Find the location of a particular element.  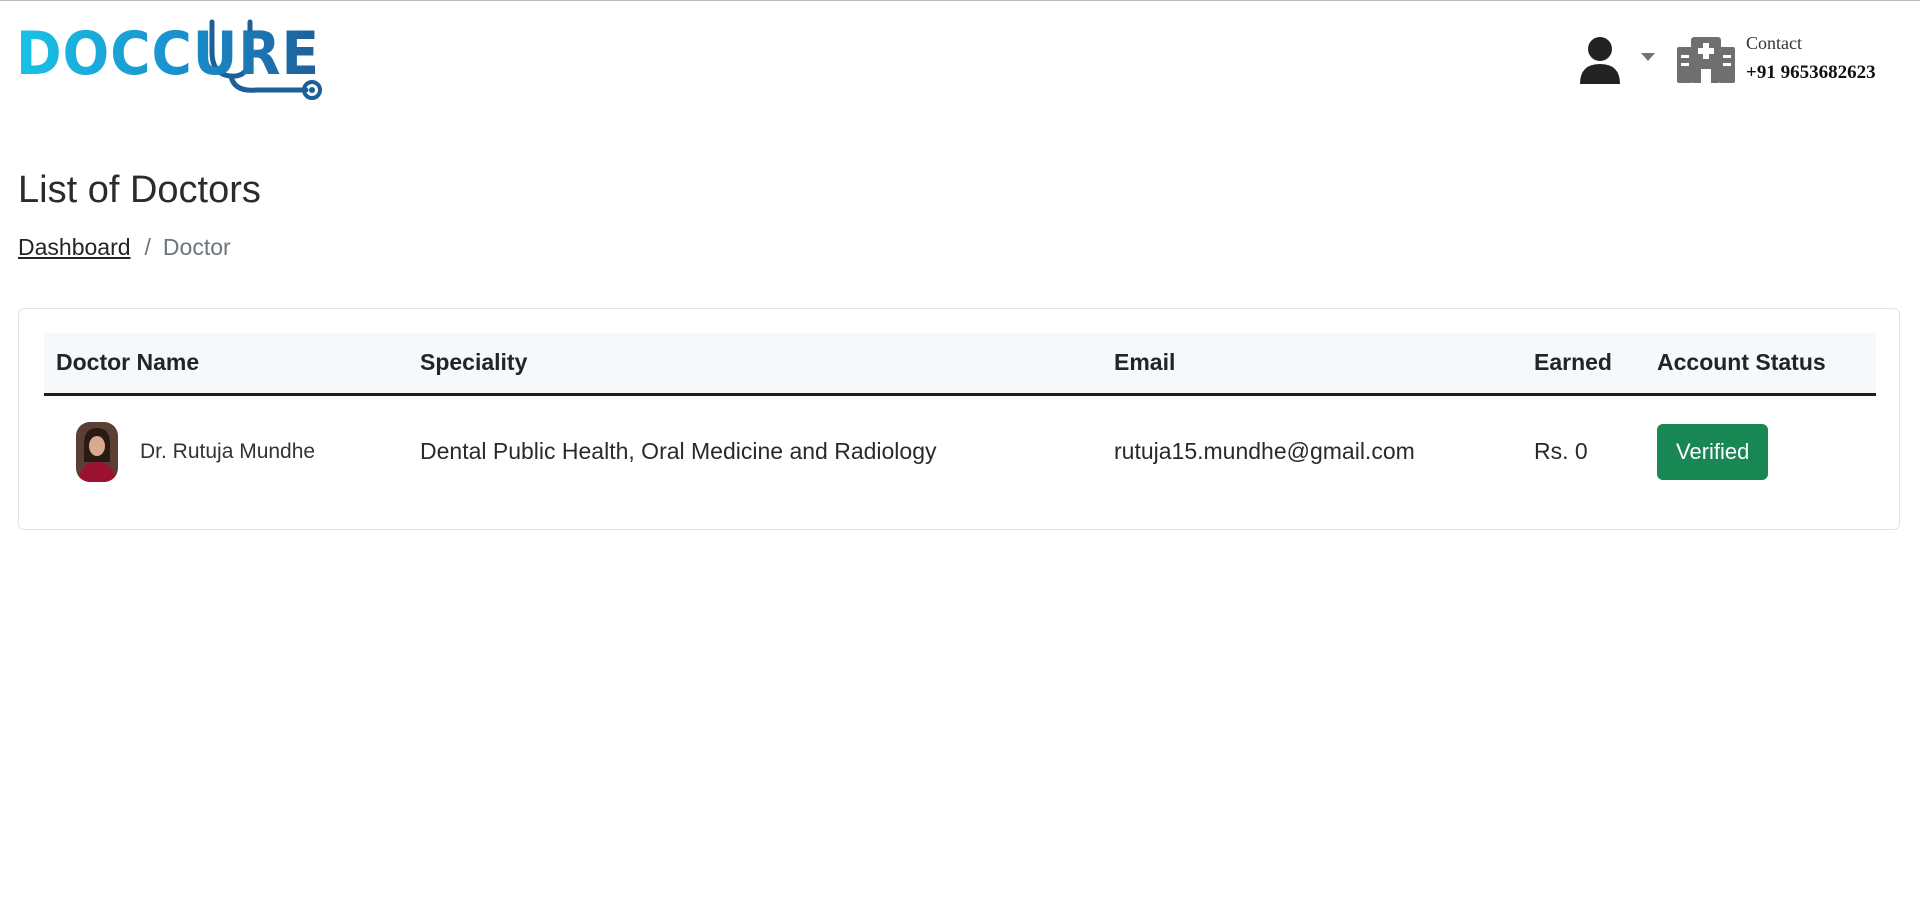

column-header-account-status: Account Status is located at coordinates (1760, 364).